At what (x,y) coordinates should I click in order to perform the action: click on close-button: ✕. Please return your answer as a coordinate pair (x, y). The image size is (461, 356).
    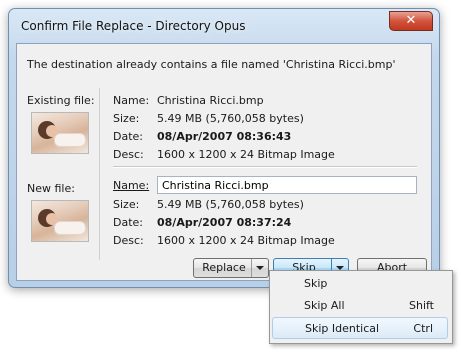
    Looking at the image, I should click on (411, 21).